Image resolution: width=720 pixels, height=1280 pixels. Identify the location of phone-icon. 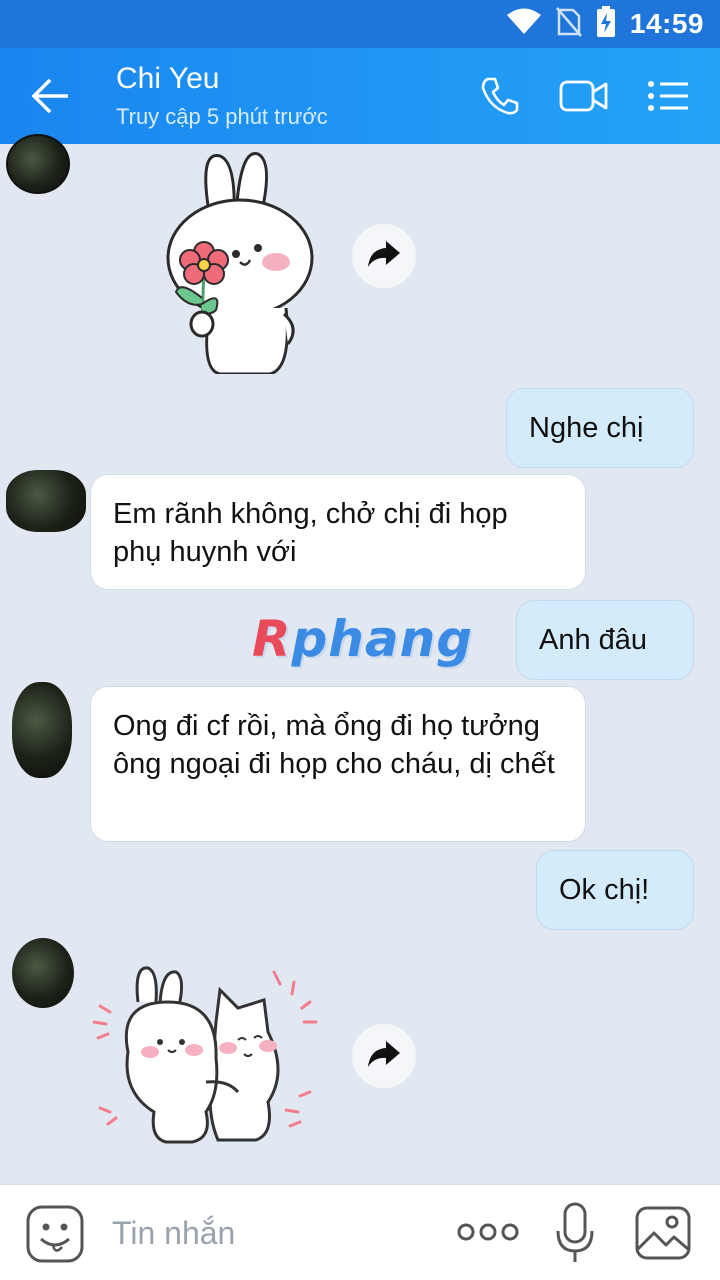
(500, 99).